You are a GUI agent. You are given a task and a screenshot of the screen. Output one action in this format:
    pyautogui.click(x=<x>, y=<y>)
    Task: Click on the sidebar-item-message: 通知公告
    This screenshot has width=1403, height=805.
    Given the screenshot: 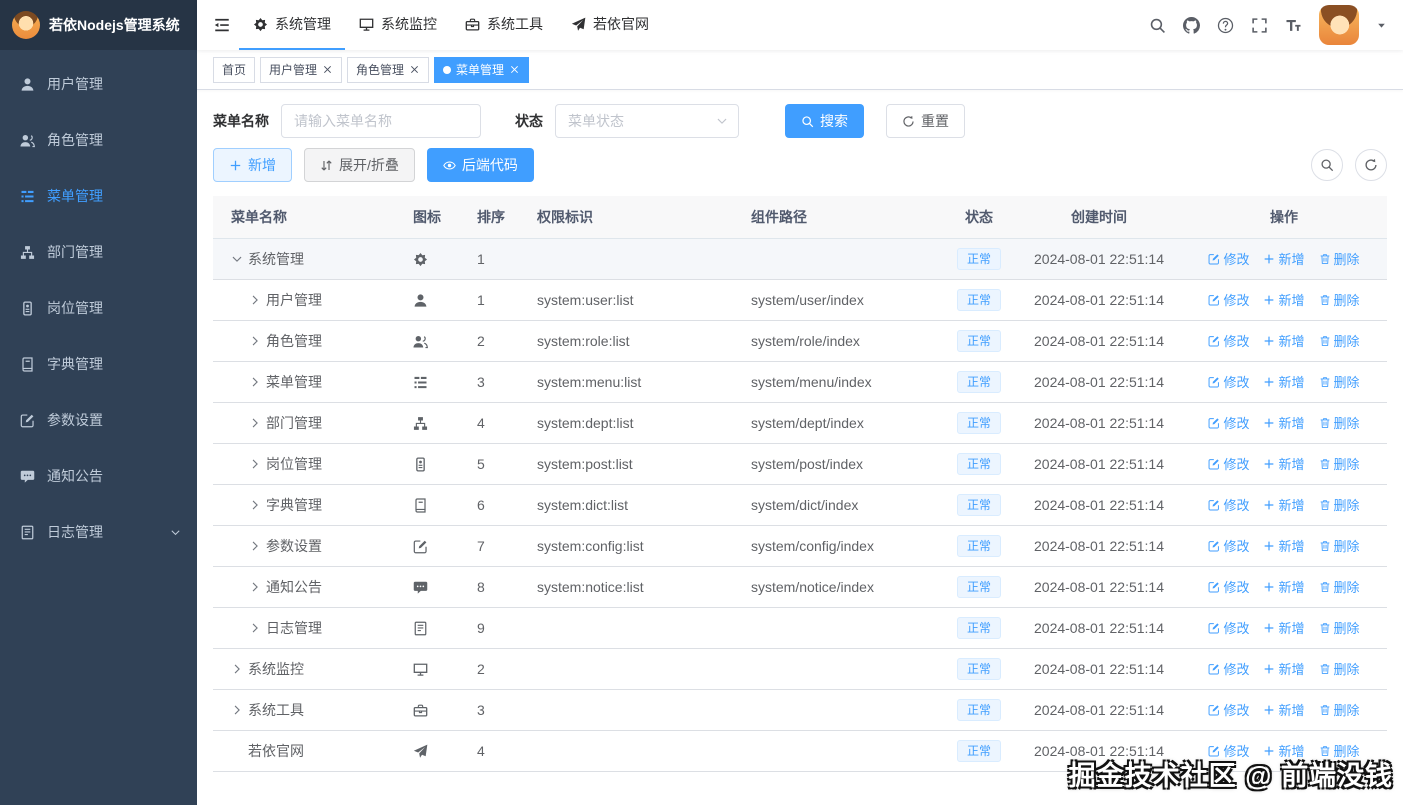 What is the action you would take?
    pyautogui.click(x=98, y=476)
    